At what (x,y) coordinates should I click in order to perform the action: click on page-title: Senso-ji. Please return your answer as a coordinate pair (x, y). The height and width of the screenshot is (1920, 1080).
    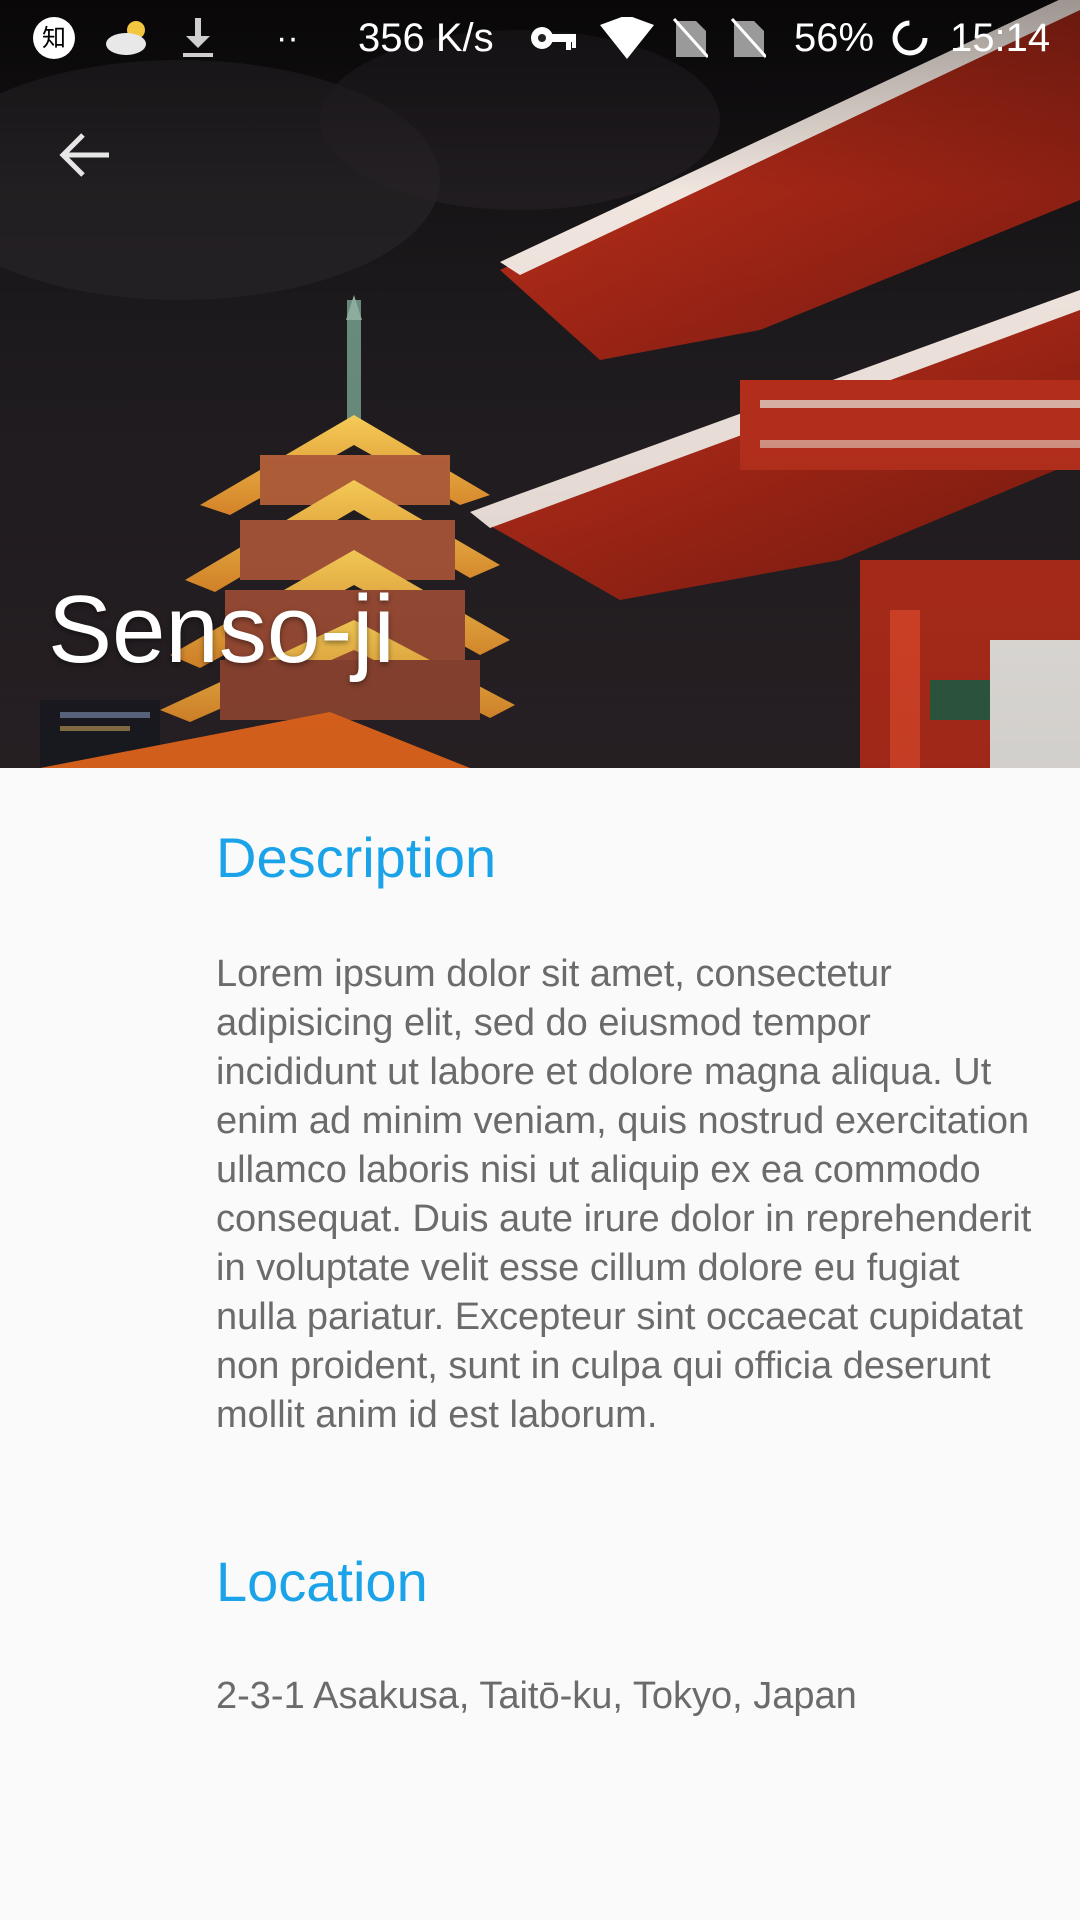
    Looking at the image, I should click on (221, 629).